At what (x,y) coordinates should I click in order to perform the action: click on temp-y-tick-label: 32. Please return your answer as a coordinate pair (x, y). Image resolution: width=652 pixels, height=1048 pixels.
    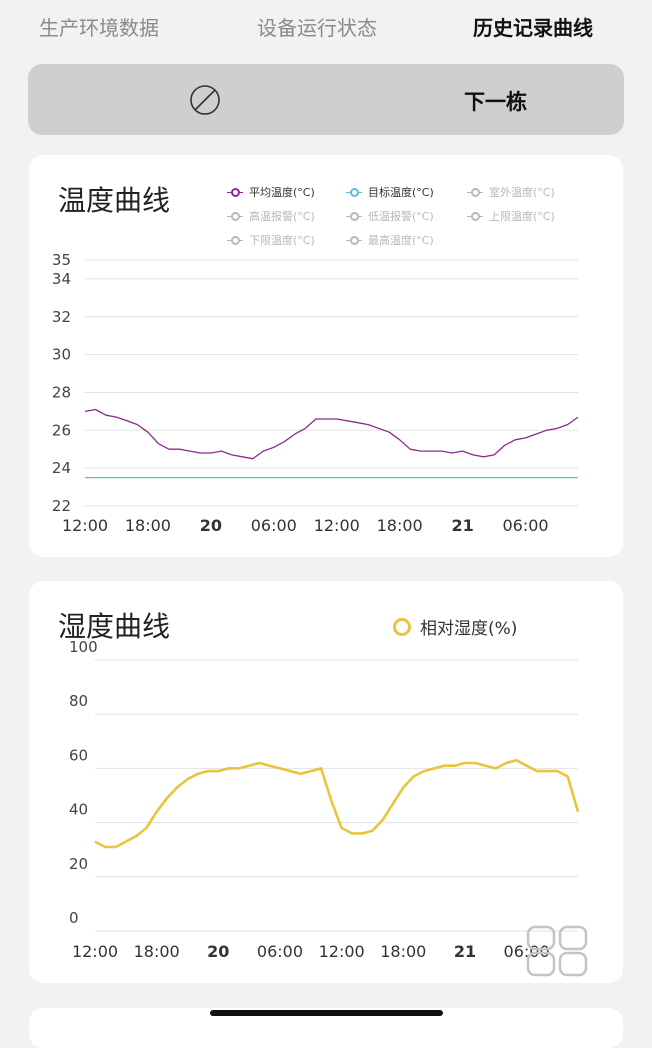
    Looking at the image, I should click on (61, 317).